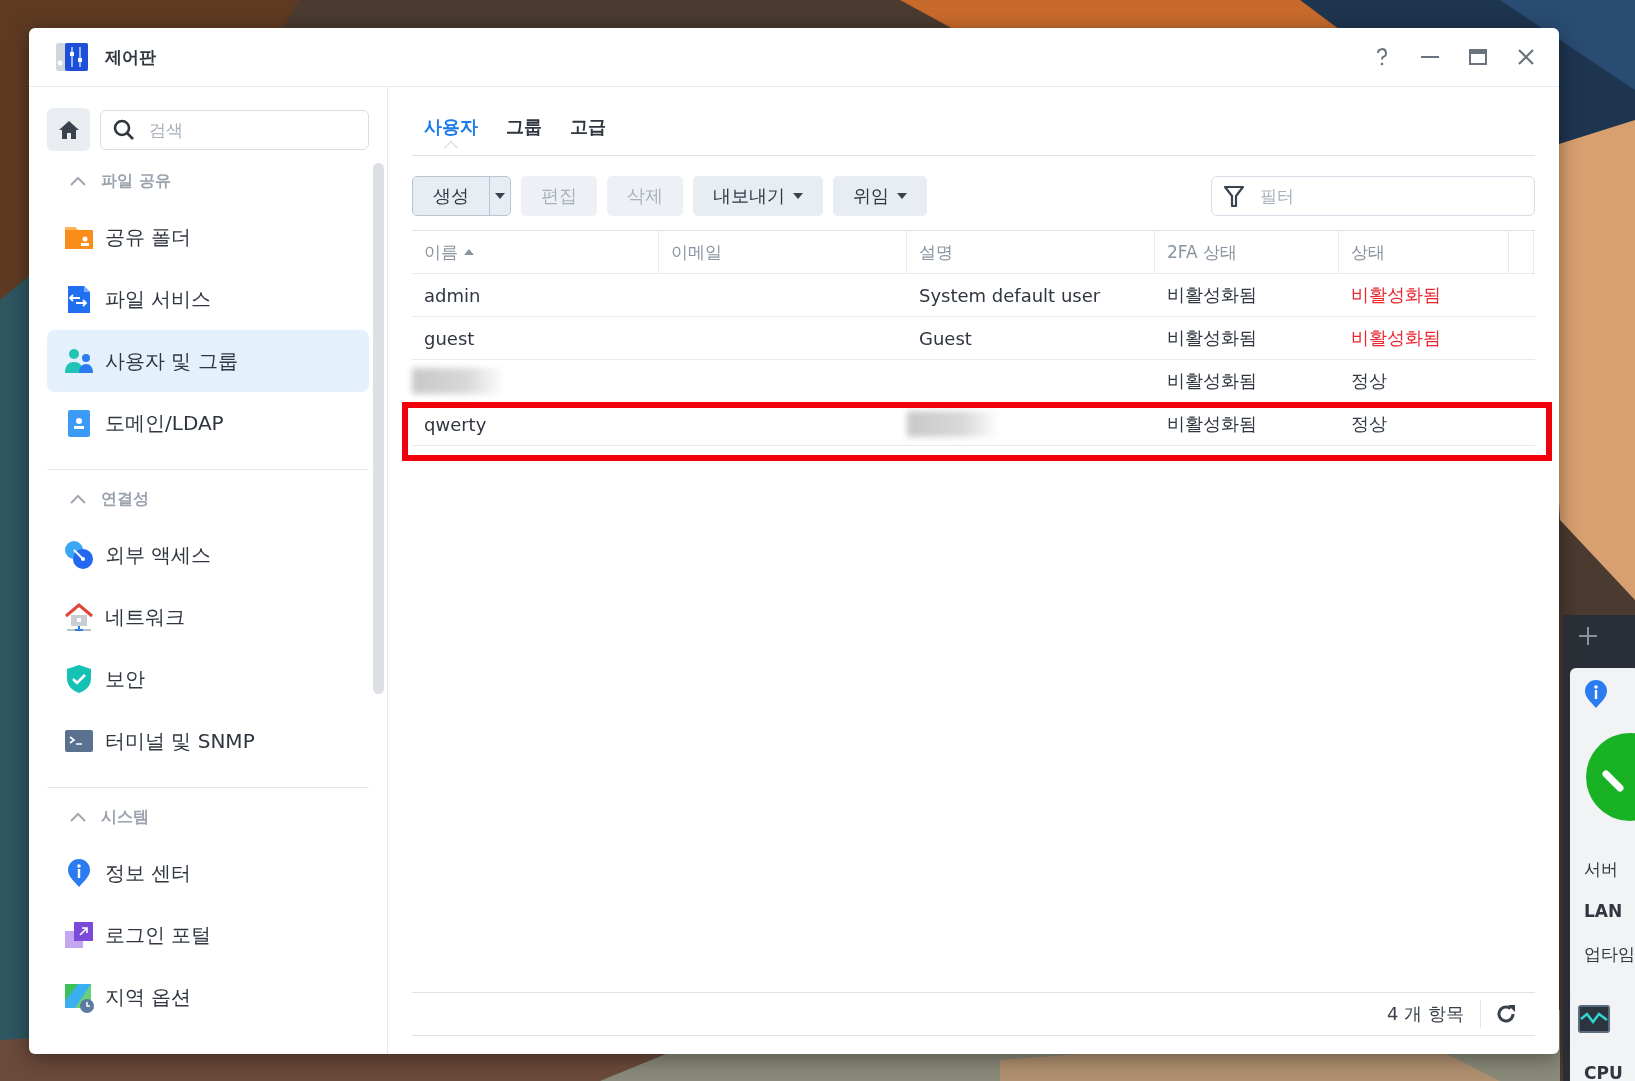 The width and height of the screenshot is (1635, 1081). What do you see at coordinates (79, 617) in the screenshot?
I see `house-icon` at bounding box center [79, 617].